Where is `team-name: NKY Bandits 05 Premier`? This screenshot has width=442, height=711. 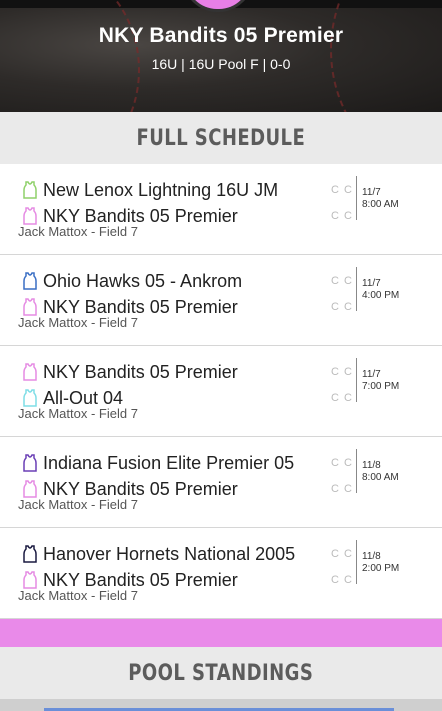 team-name: NKY Bandits 05 Premier is located at coordinates (140, 372).